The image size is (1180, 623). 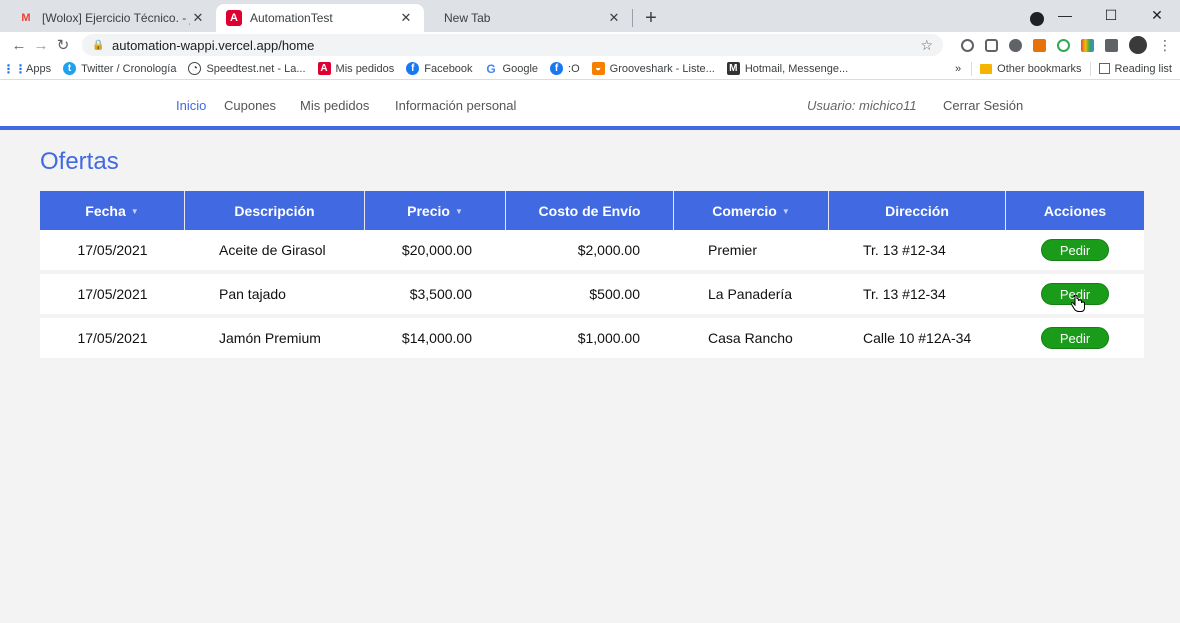 I want to click on bookmark-google: G Google, so click(x=512, y=69).